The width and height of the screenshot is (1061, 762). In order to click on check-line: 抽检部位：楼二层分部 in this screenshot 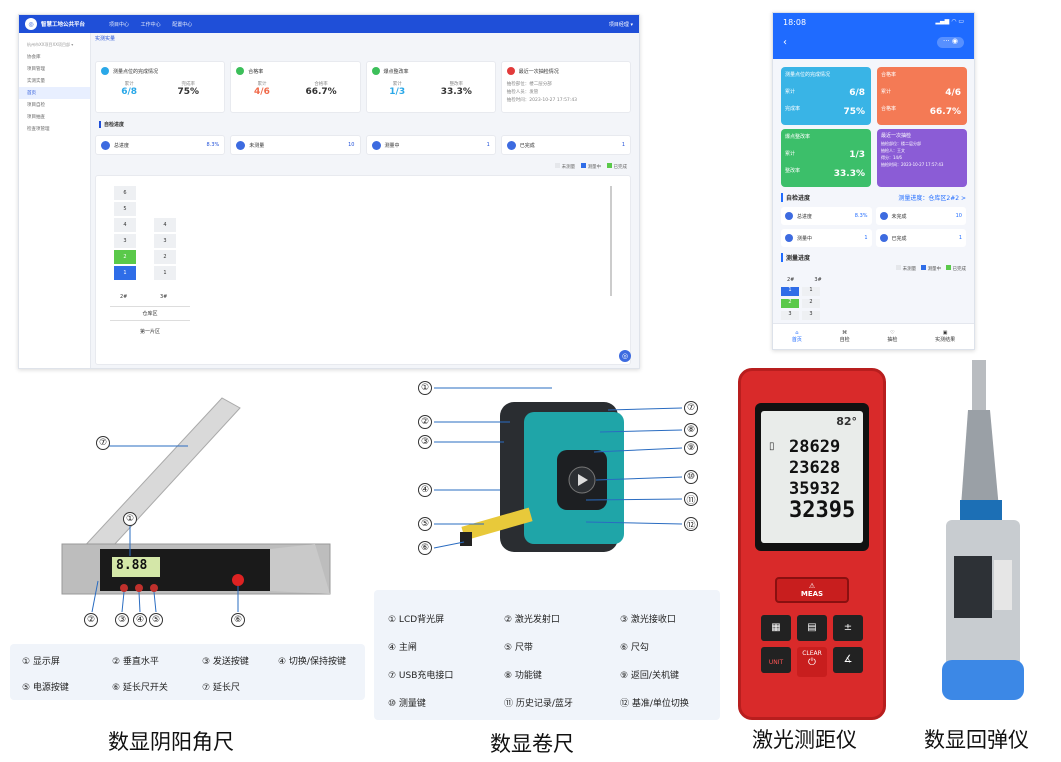, I will do `click(529, 84)`.